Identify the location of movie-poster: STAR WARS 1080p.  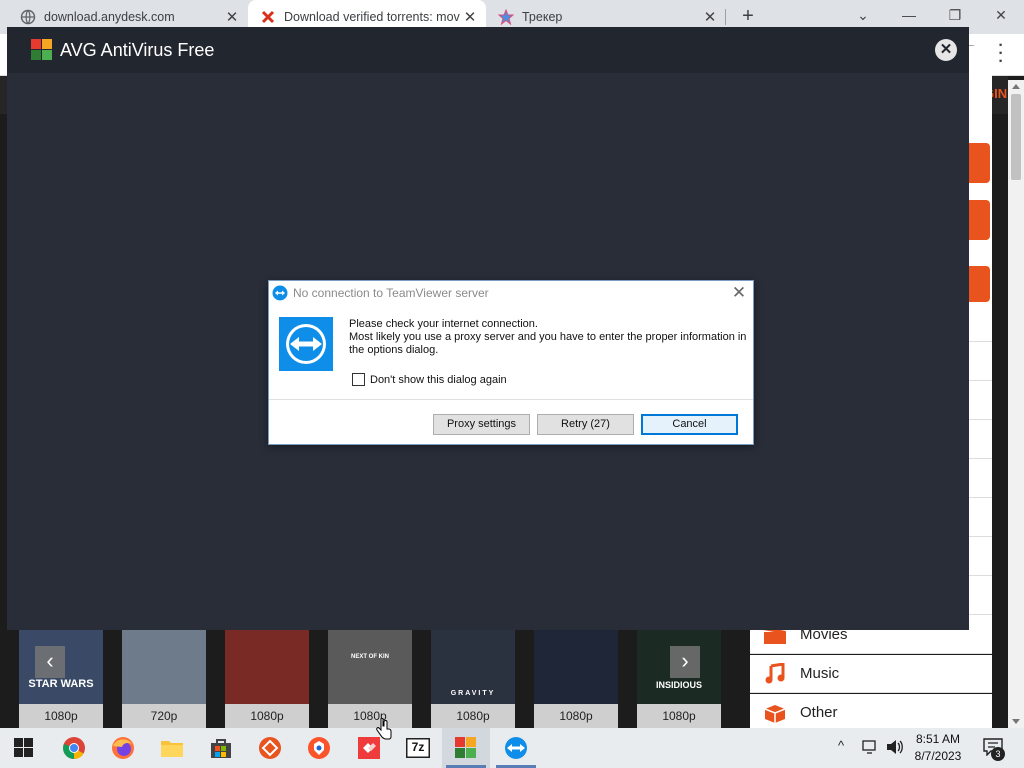
(61, 679).